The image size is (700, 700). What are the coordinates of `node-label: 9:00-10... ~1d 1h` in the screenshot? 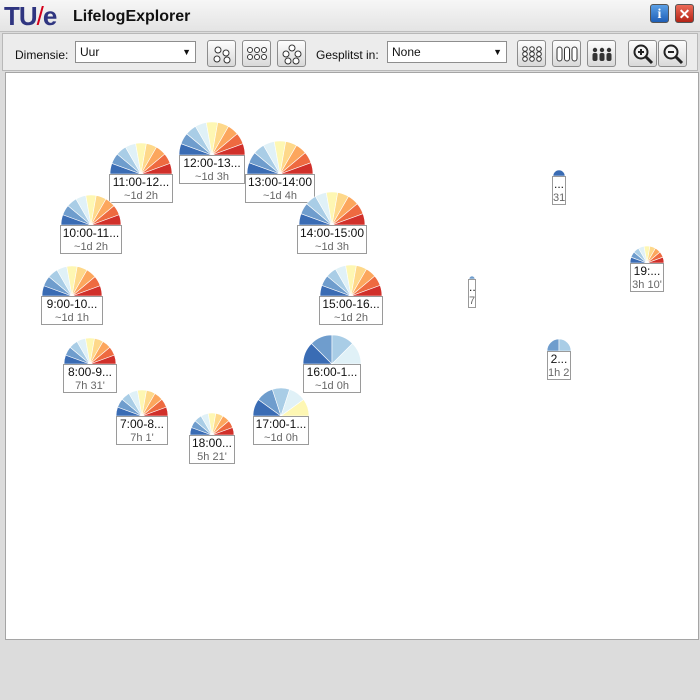 It's located at (72, 310).